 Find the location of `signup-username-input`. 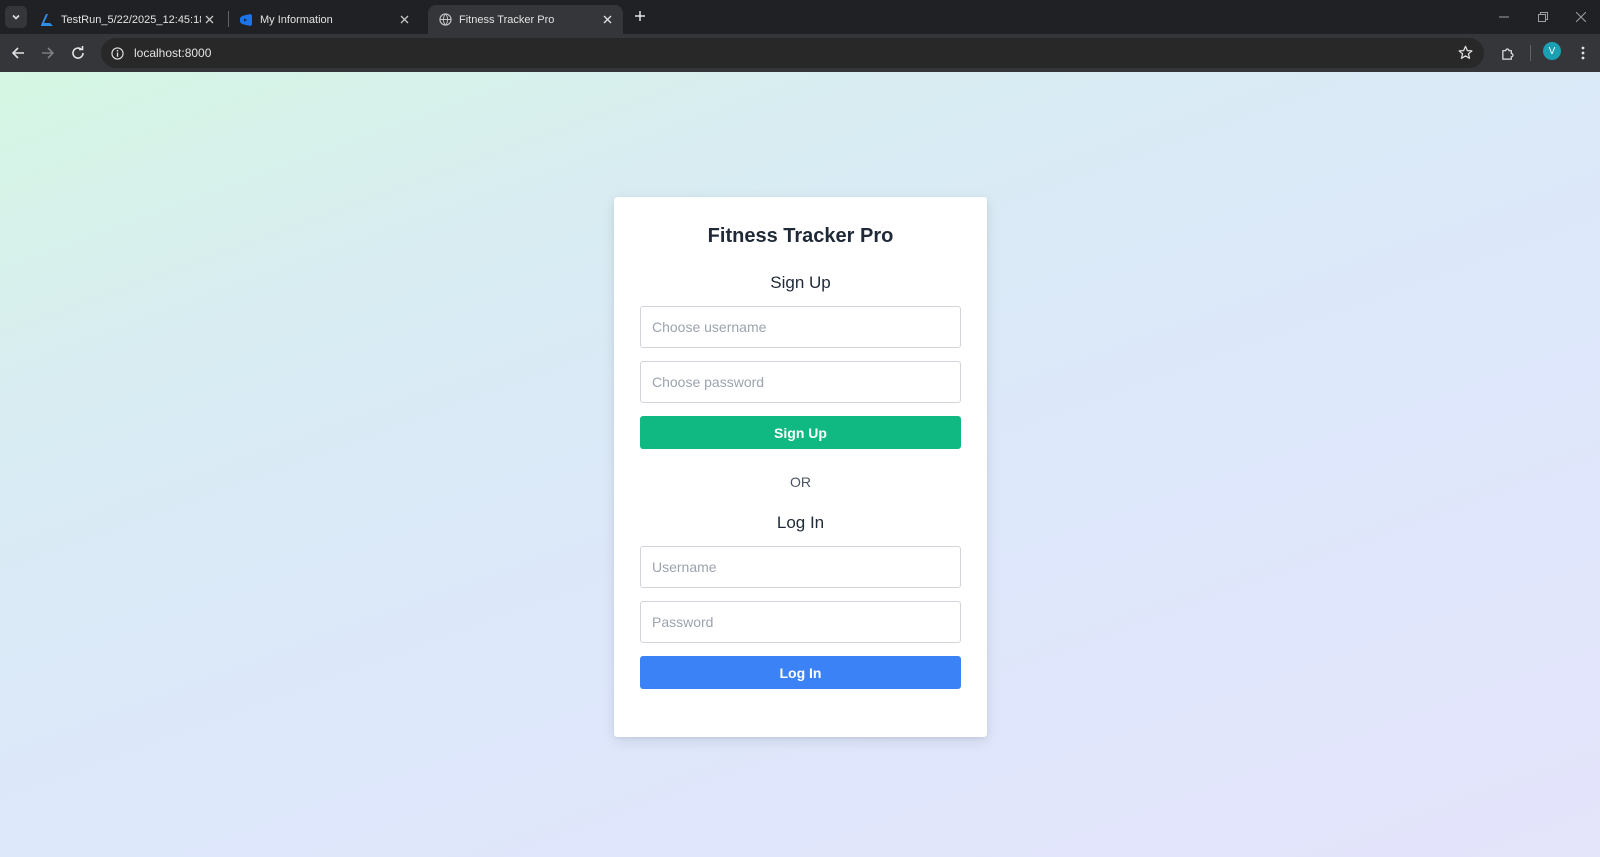

signup-username-input is located at coordinates (800, 327).